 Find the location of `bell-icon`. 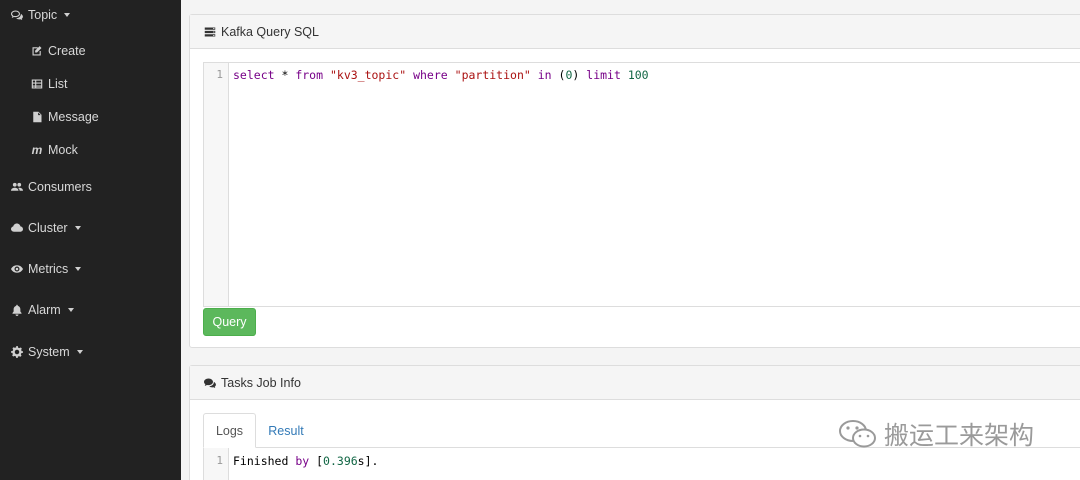

bell-icon is located at coordinates (17, 310).